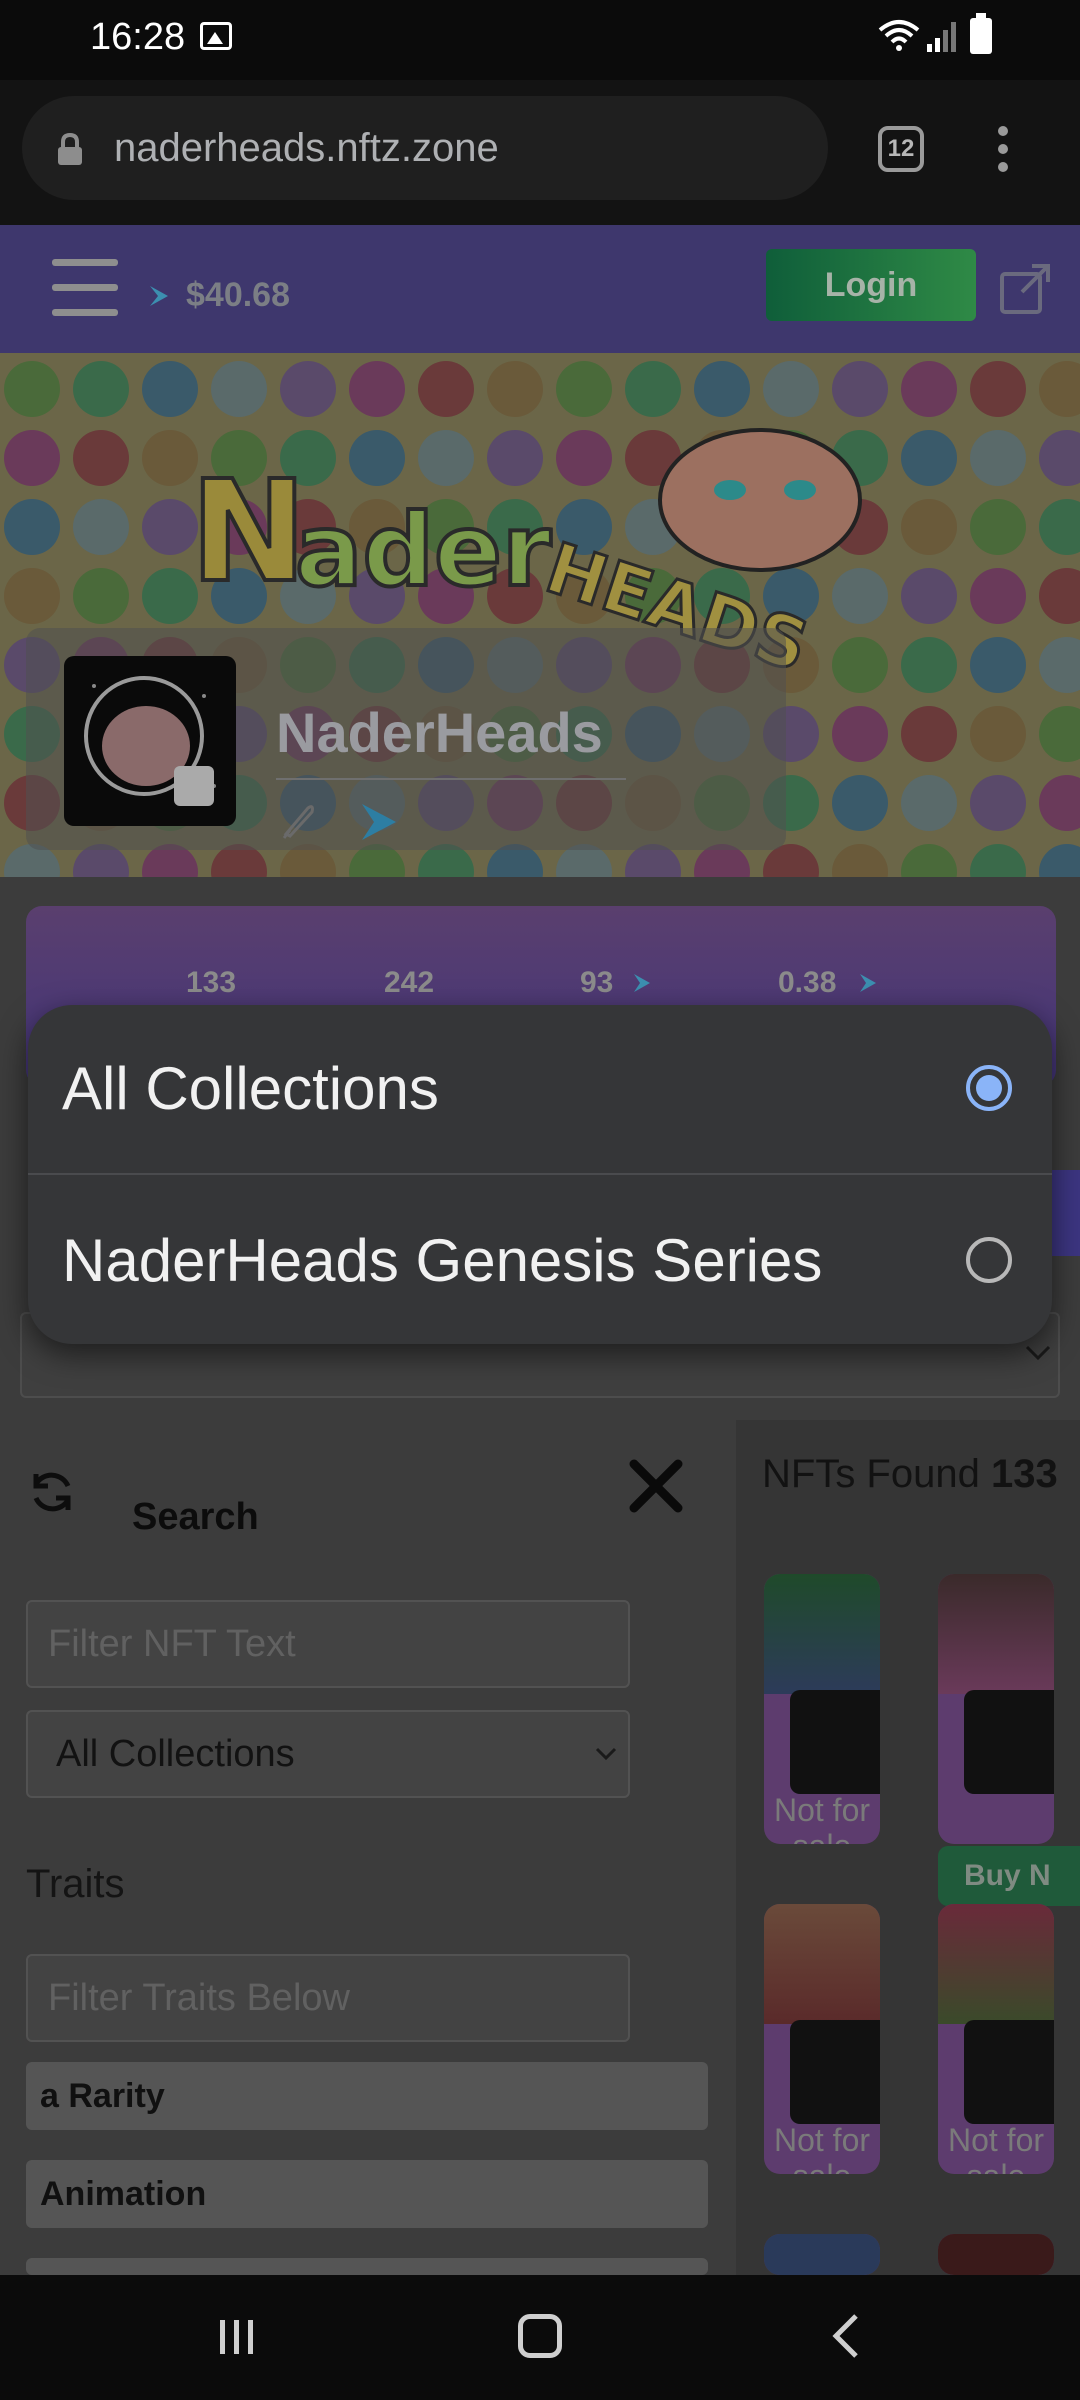 The image size is (1080, 2400). Describe the element at coordinates (367, 2266) in the screenshot. I see `trait-group-more` at that location.